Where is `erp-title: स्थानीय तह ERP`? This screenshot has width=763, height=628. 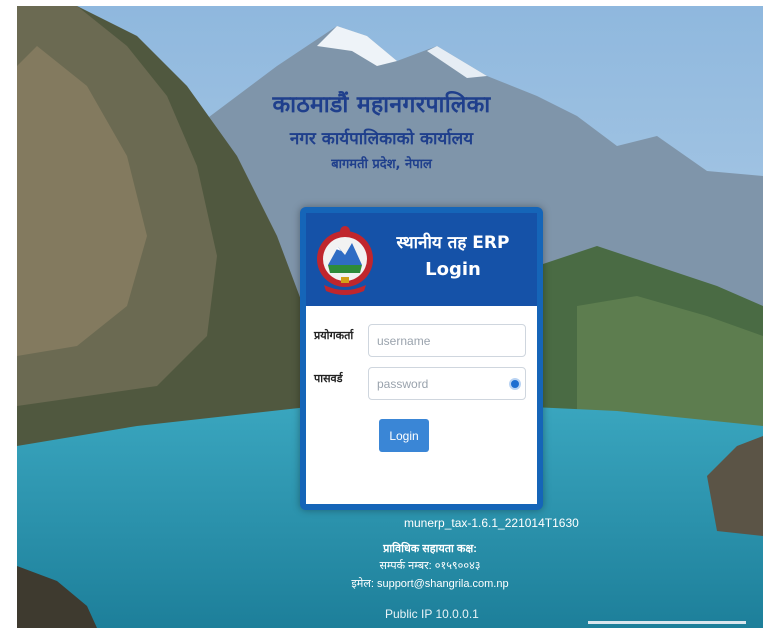 erp-title: स्थानीय तह ERP is located at coordinates (453, 243).